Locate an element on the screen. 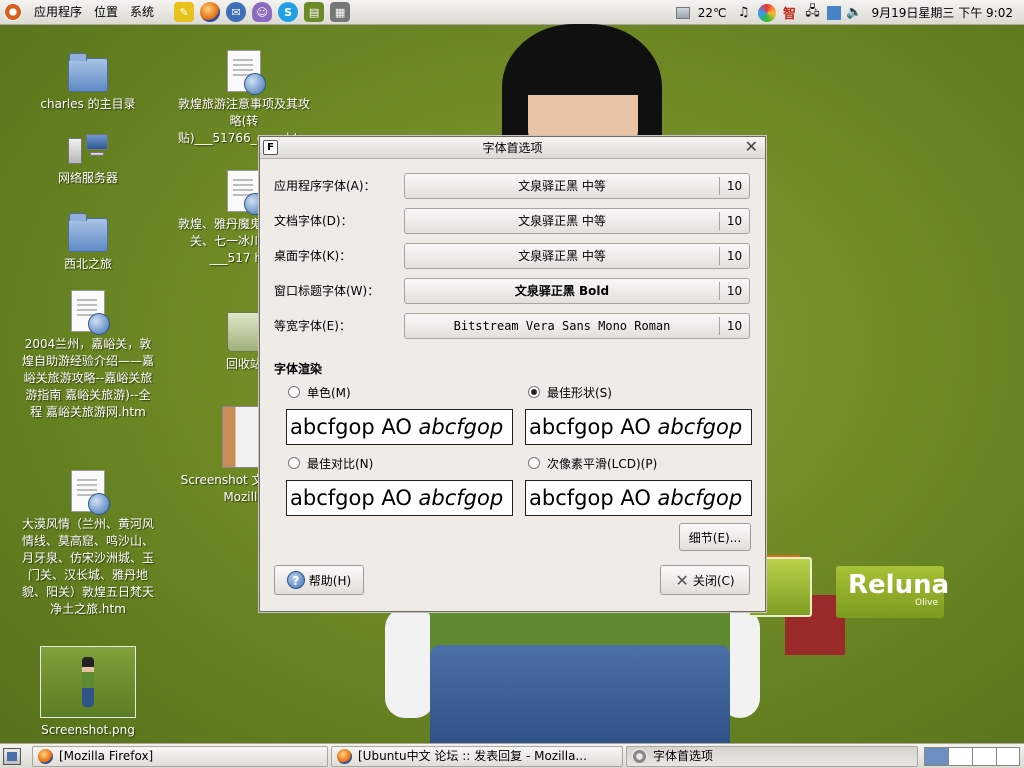 The height and width of the screenshot is (768, 1024). notes-icon: ✎ is located at coordinates (184, 12).